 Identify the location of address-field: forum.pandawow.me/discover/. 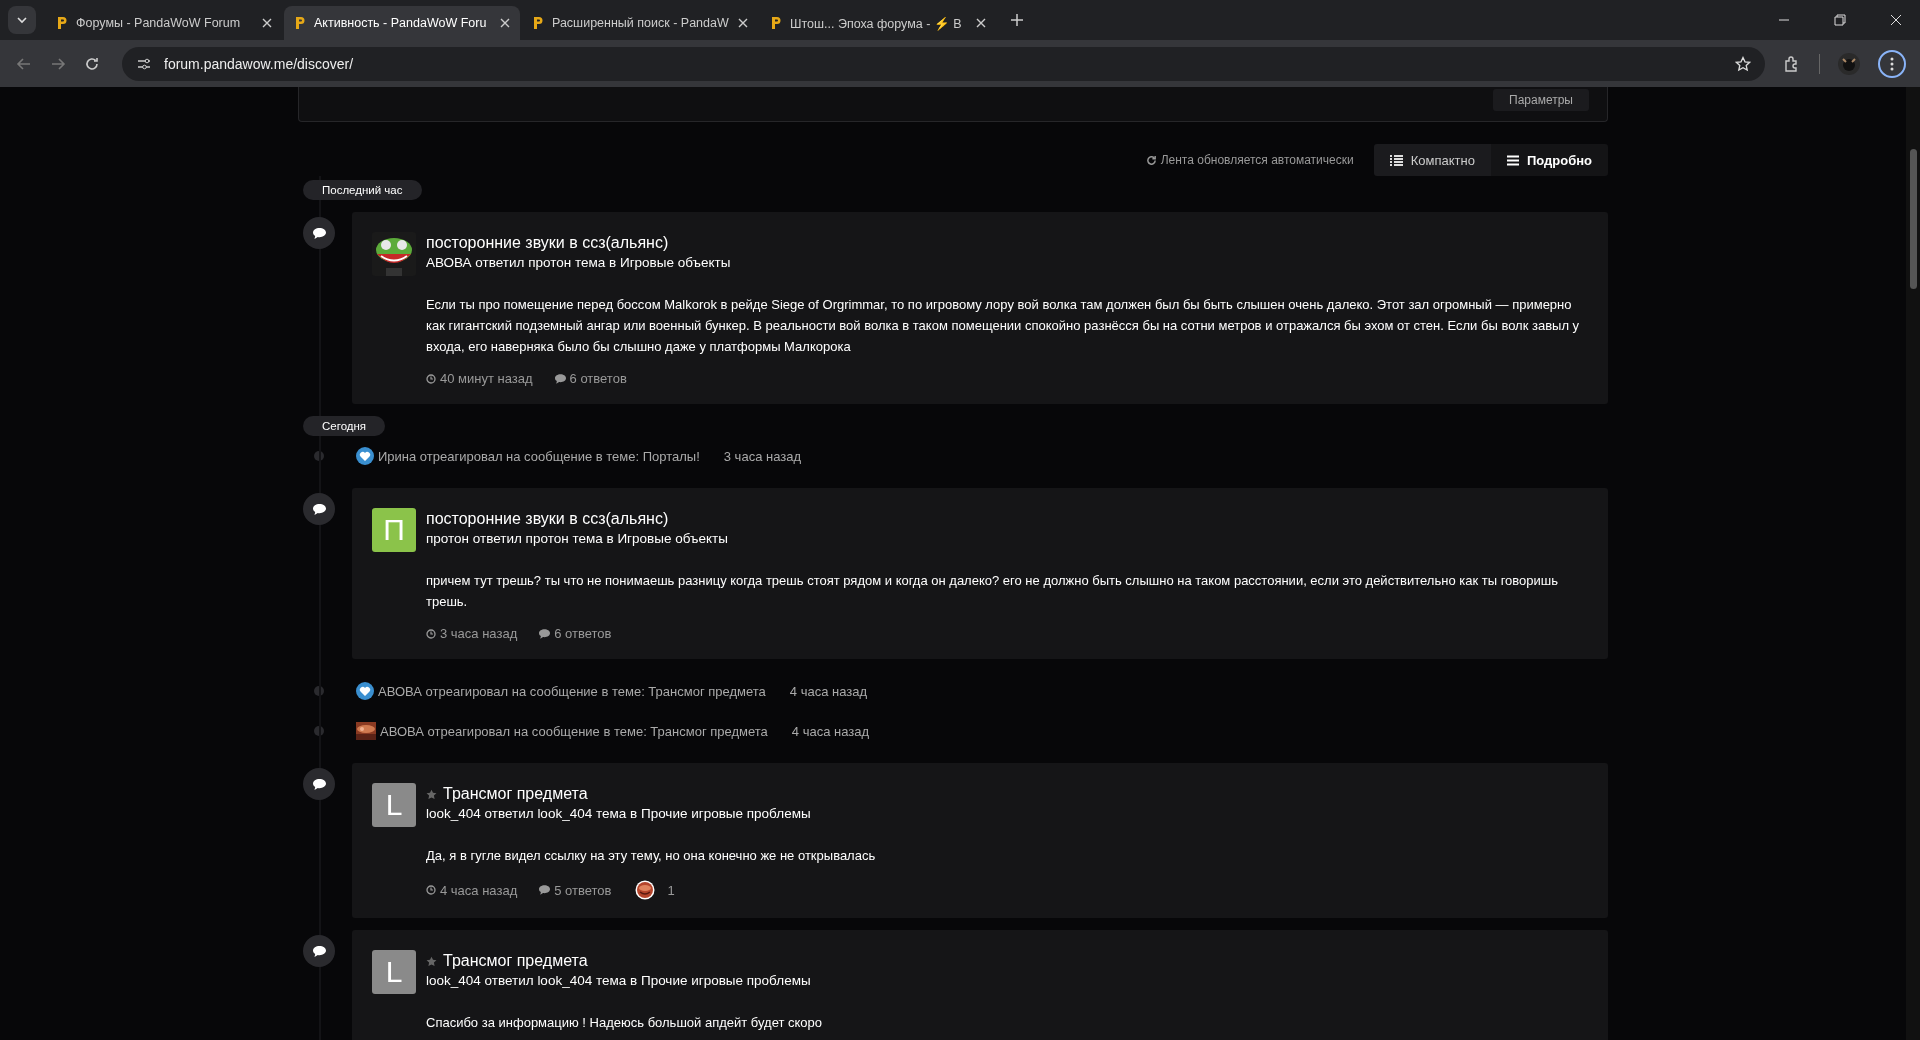
(943, 63).